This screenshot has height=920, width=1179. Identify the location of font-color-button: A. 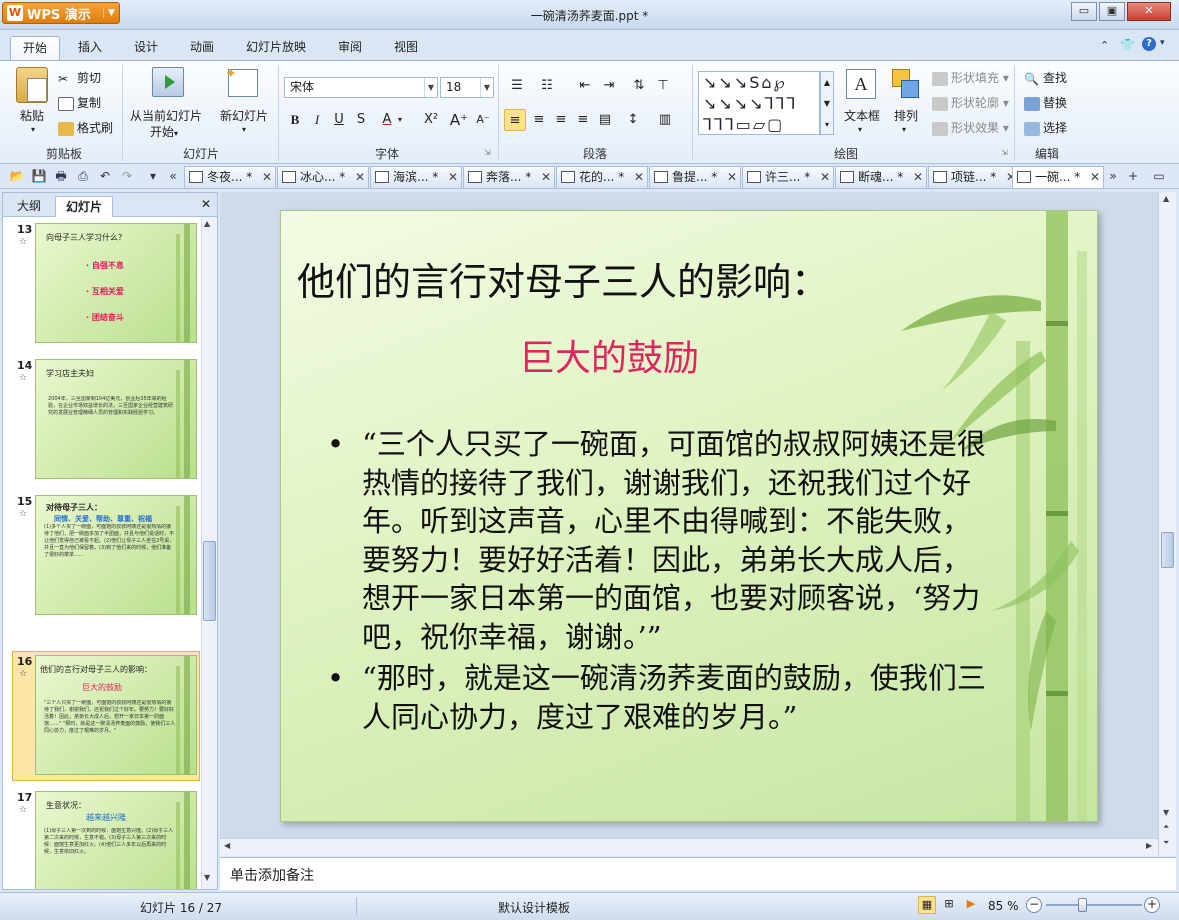
(387, 120).